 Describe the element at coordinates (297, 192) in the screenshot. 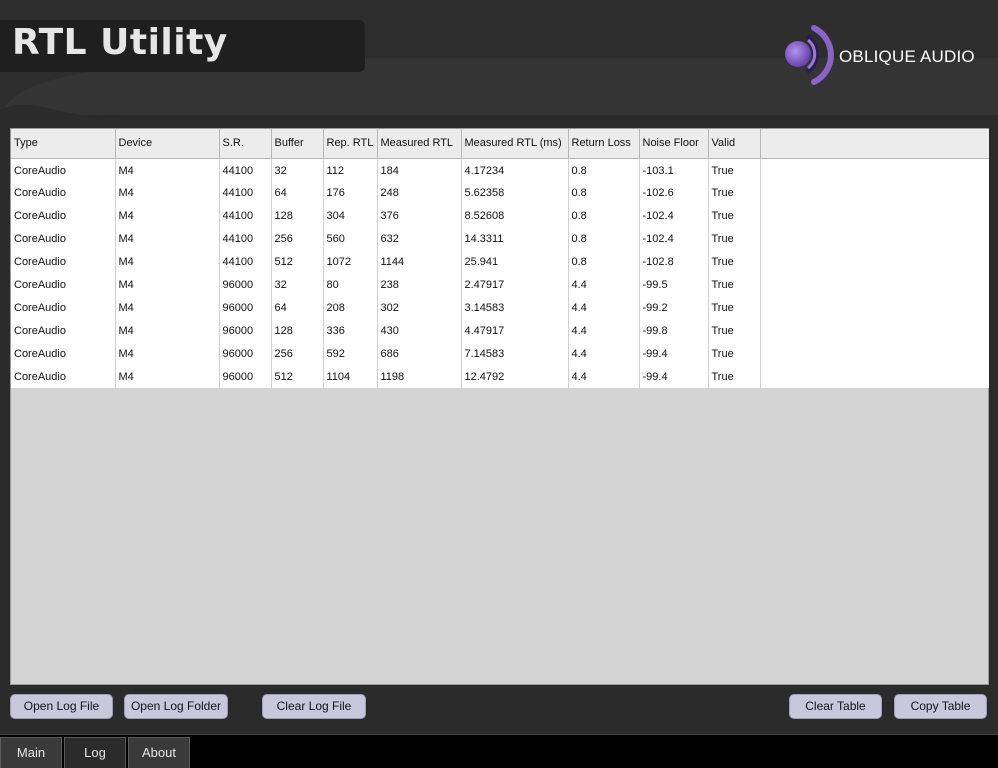

I see `table-cell: 64` at that location.